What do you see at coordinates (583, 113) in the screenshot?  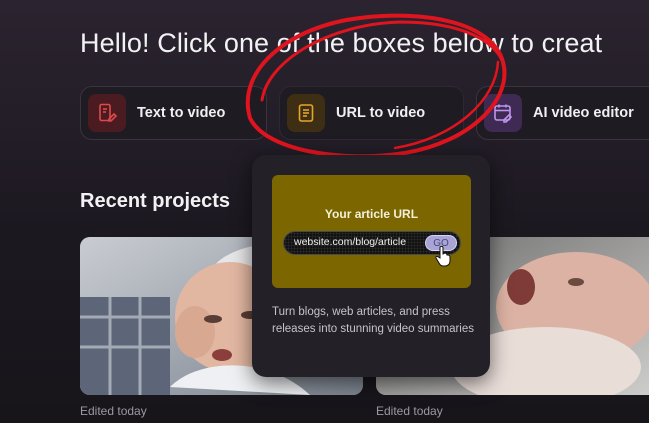 I see `option-label: AI video editor` at bounding box center [583, 113].